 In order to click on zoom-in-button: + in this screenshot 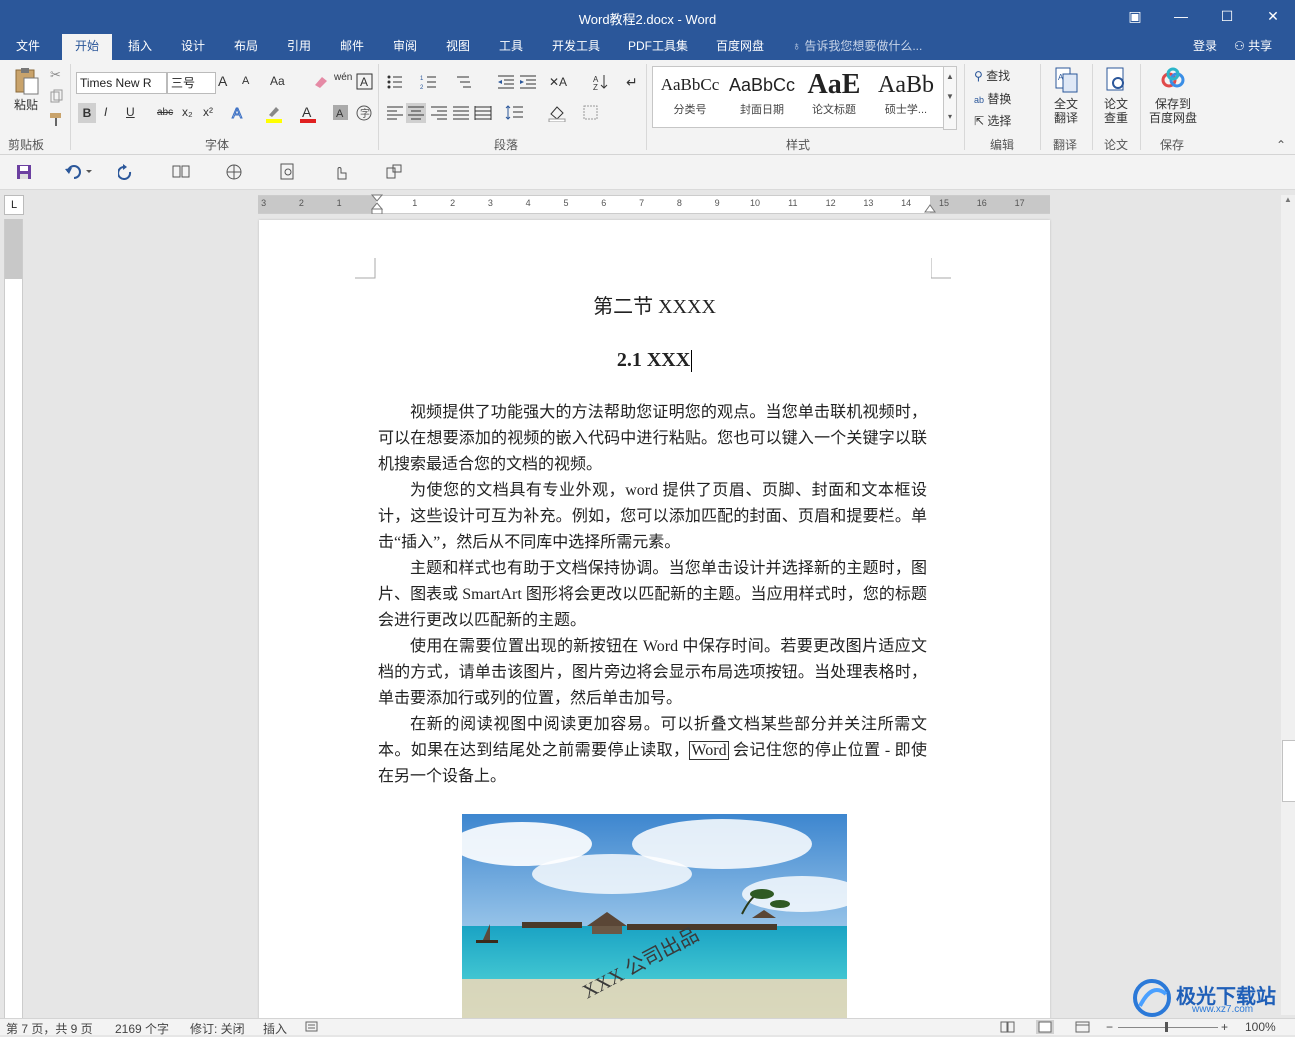, I will do `click(1224, 1027)`.